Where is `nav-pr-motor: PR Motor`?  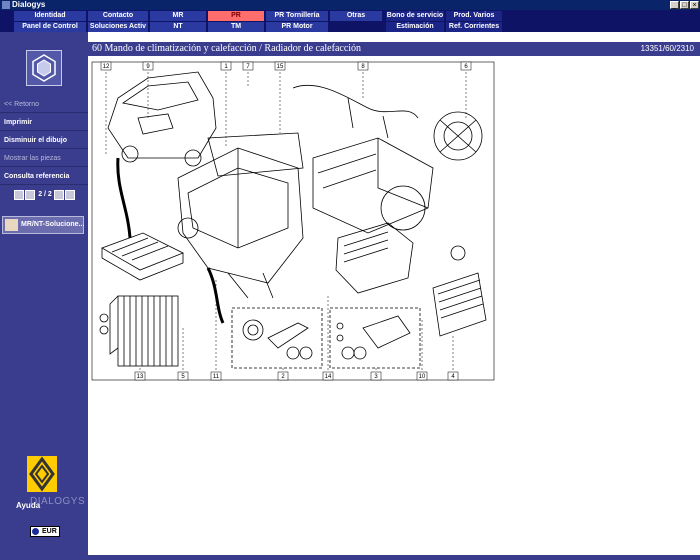
nav-pr-motor: PR Motor is located at coordinates (297, 27).